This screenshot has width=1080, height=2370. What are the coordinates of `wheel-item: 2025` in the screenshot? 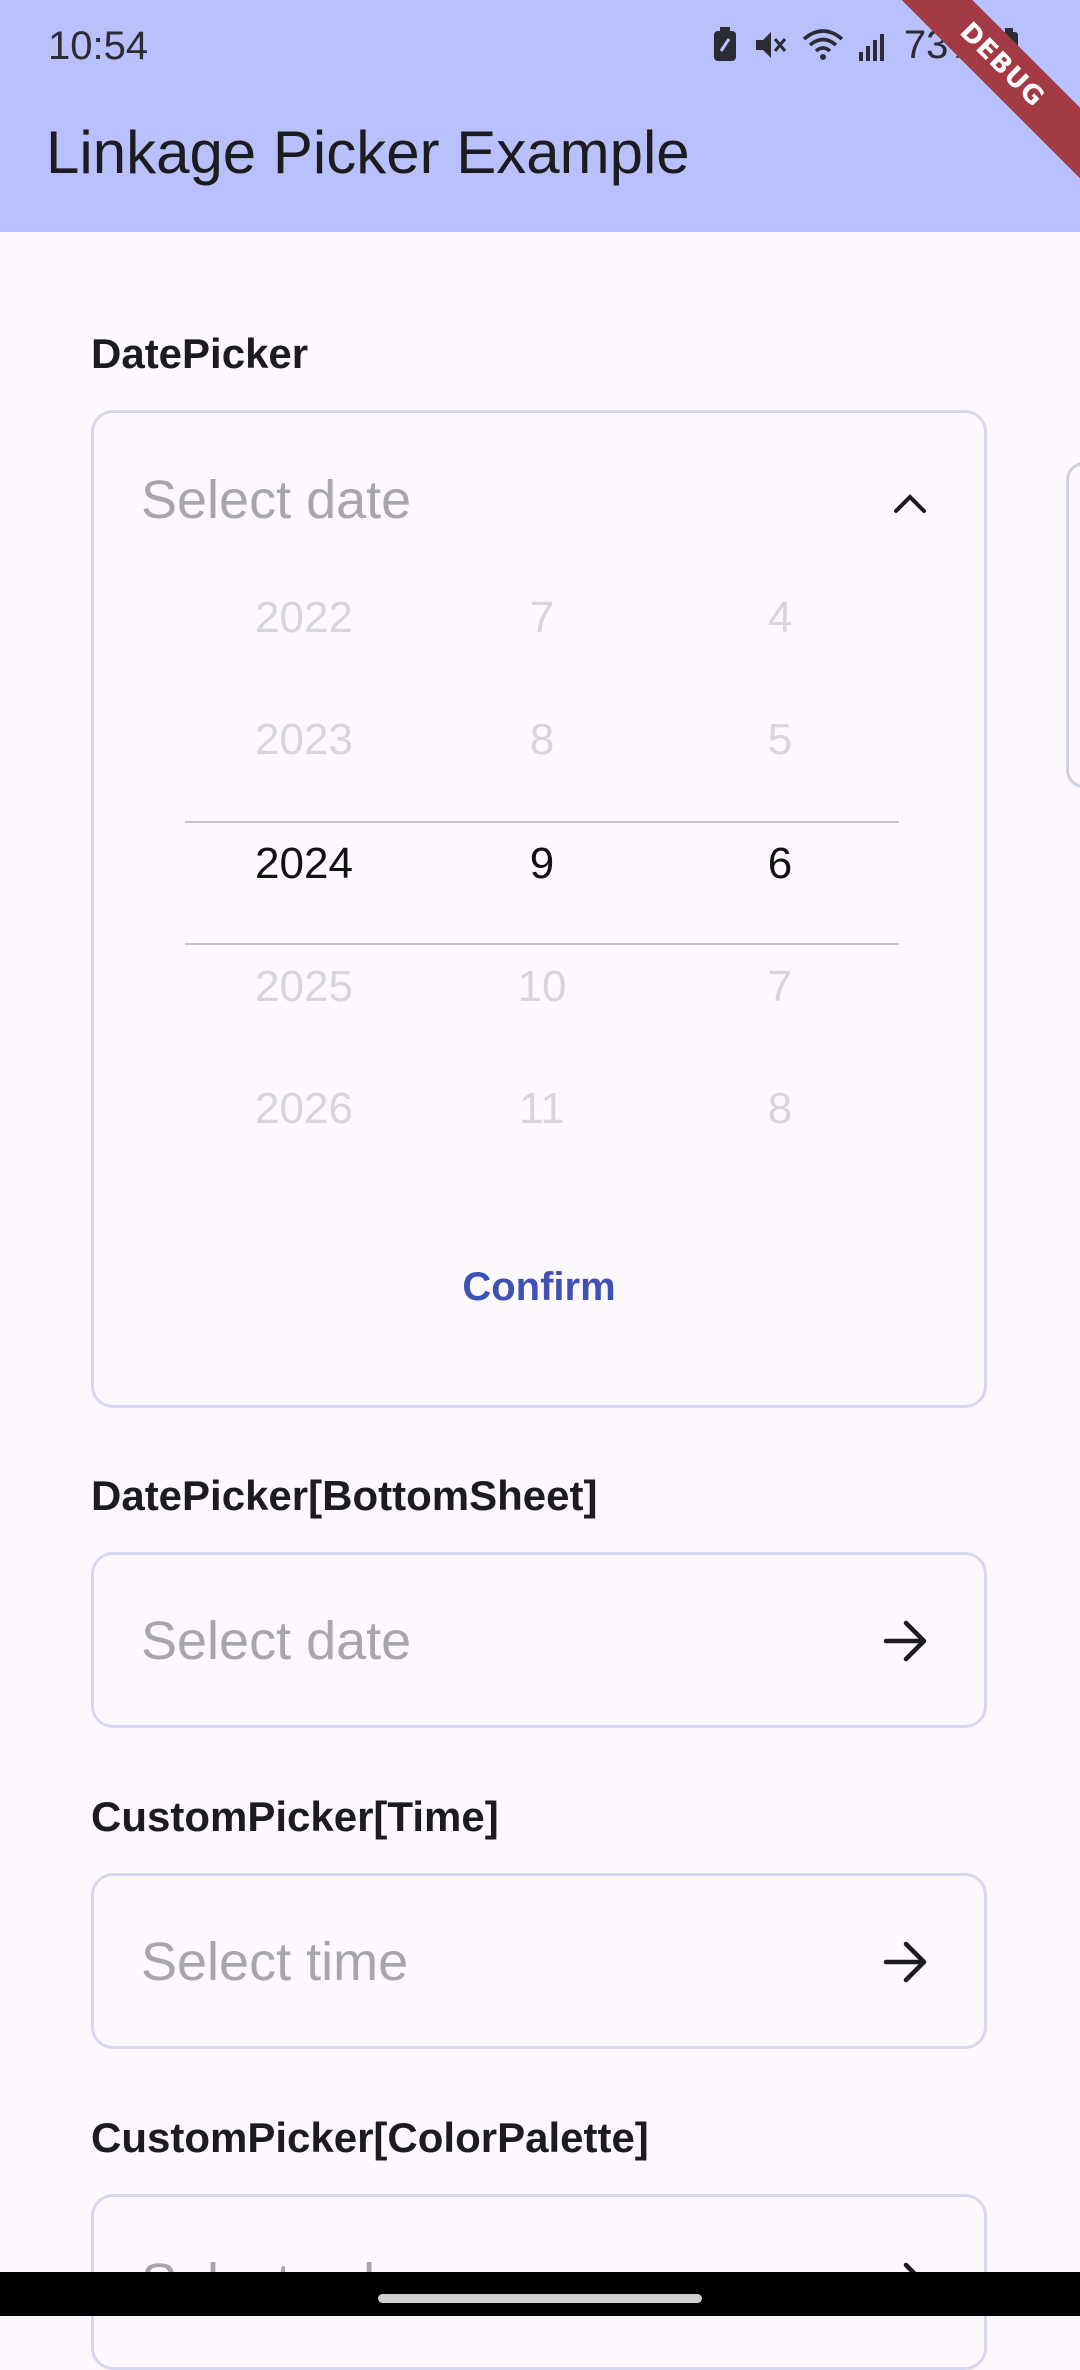 It's located at (304, 987).